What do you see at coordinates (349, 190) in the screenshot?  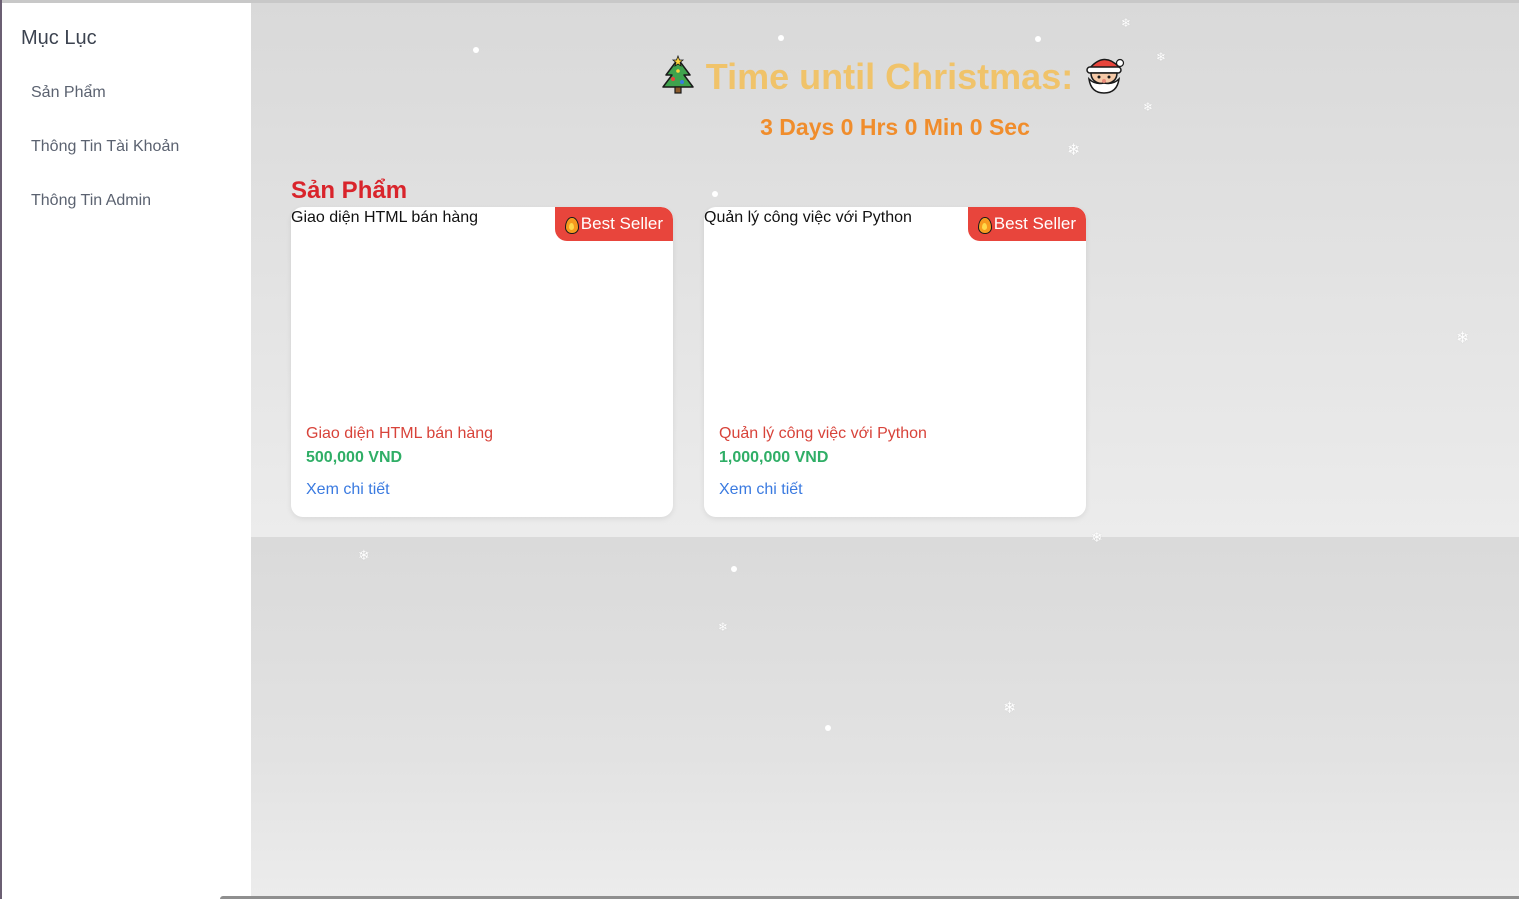 I see `products-heading: Sản Phẩm` at bounding box center [349, 190].